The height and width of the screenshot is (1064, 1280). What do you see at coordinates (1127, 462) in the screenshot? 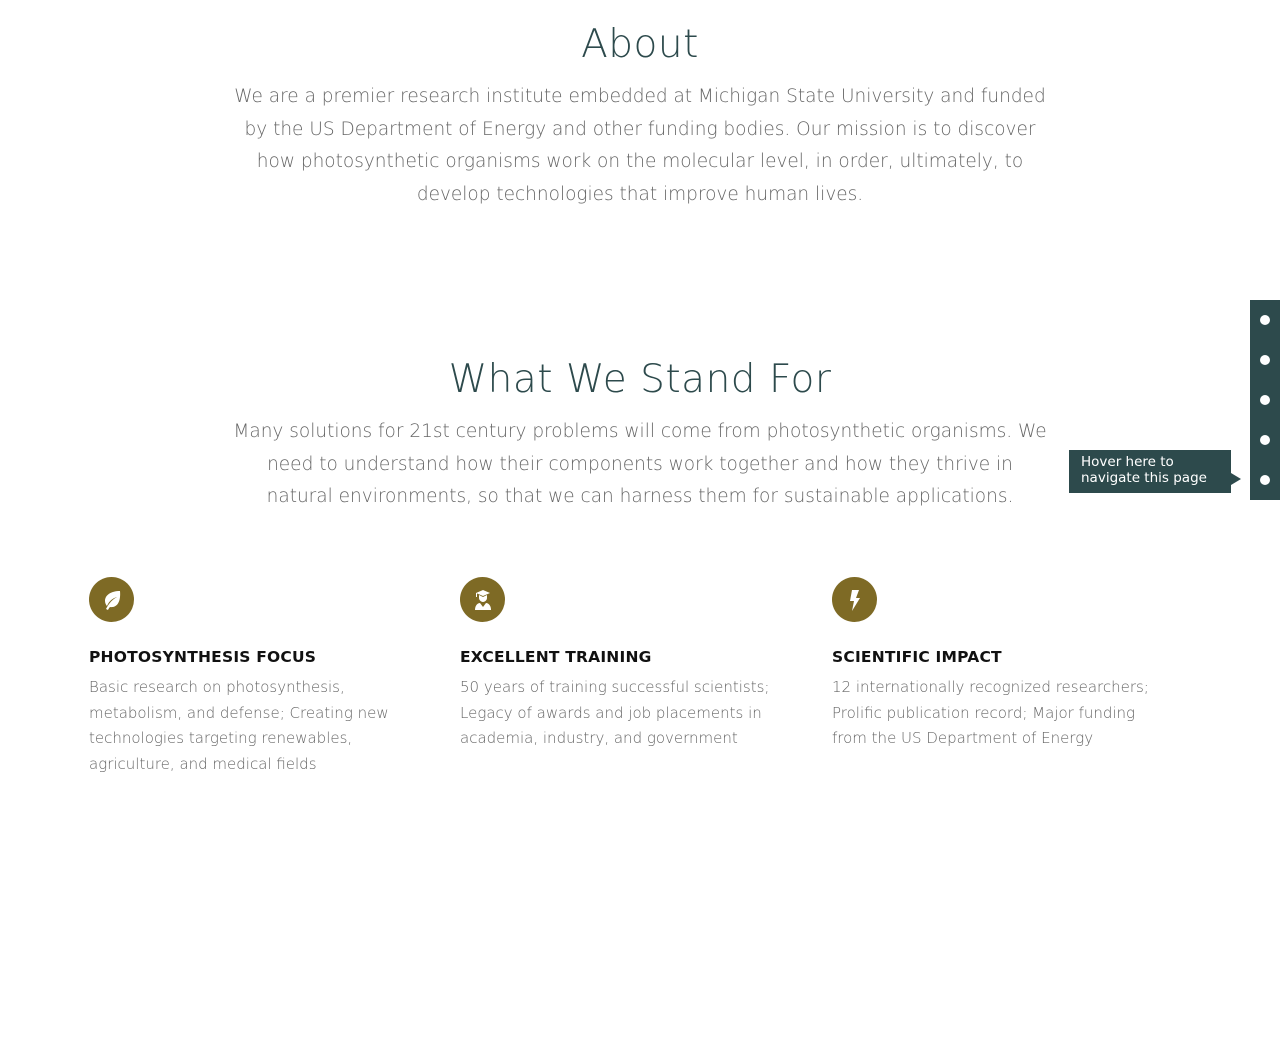
I see `nav-tooltip-line: Hover here to` at bounding box center [1127, 462].